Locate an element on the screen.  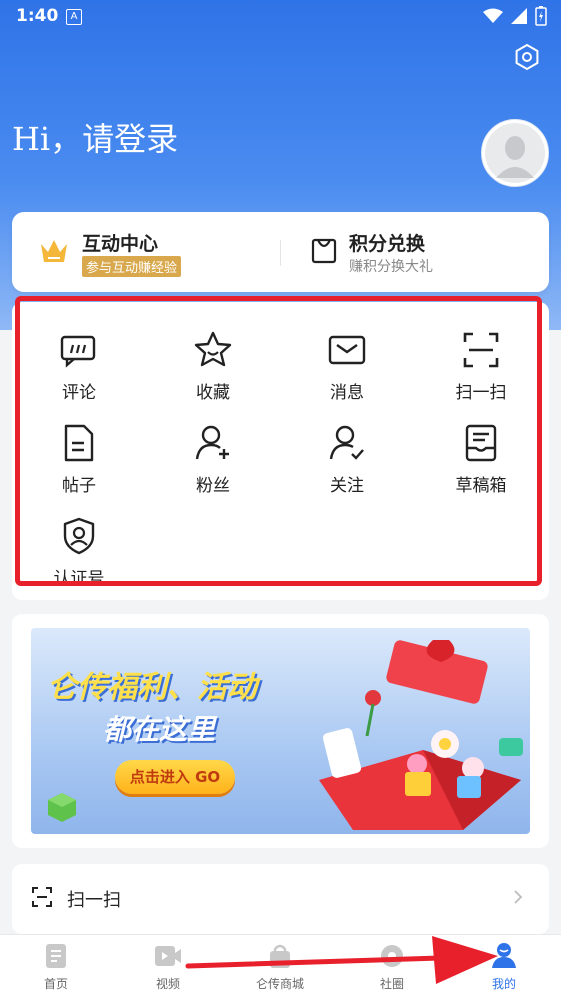
nav-label: 仑传商城 is located at coordinates (279, 984).